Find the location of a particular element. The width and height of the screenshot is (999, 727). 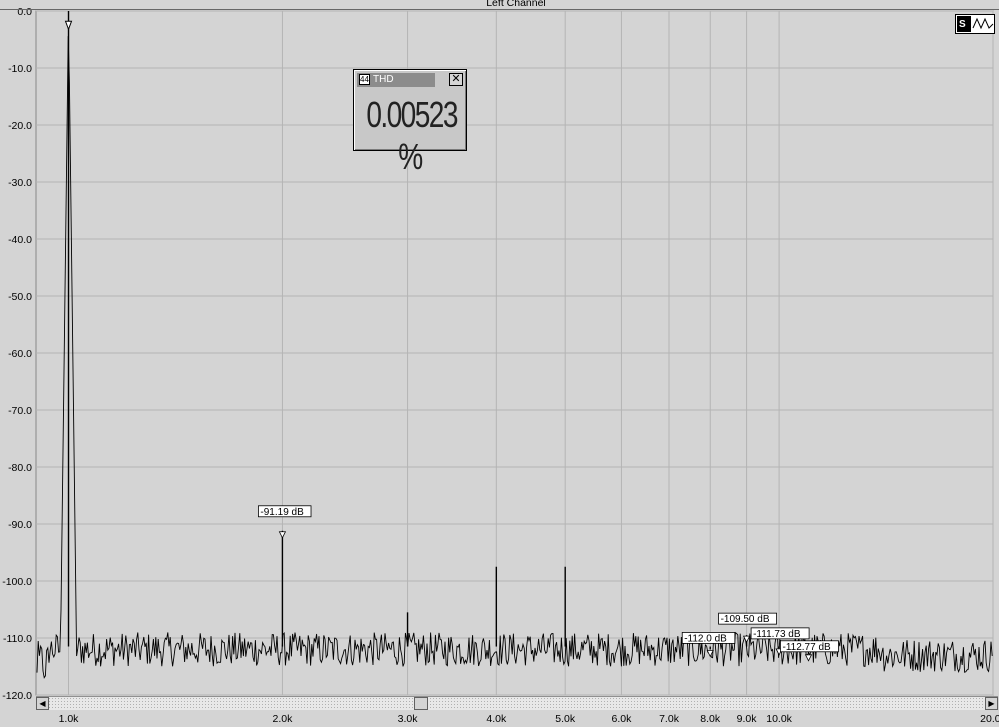

window-top-line is located at coordinates (499, 9).